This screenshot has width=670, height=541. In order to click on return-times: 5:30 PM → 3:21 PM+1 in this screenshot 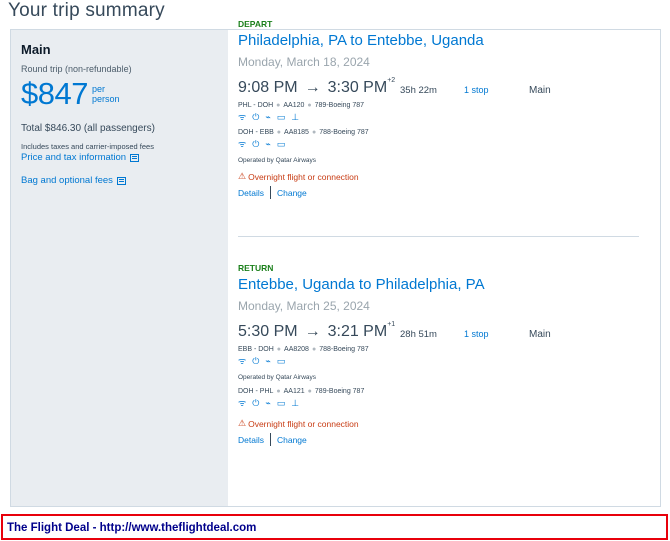, I will do `click(316, 331)`.